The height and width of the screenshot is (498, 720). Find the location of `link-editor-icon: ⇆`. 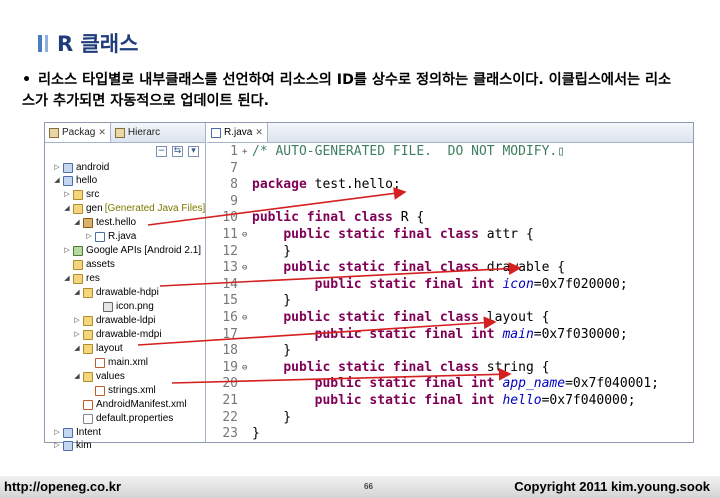

link-editor-icon: ⇆ is located at coordinates (177, 151).